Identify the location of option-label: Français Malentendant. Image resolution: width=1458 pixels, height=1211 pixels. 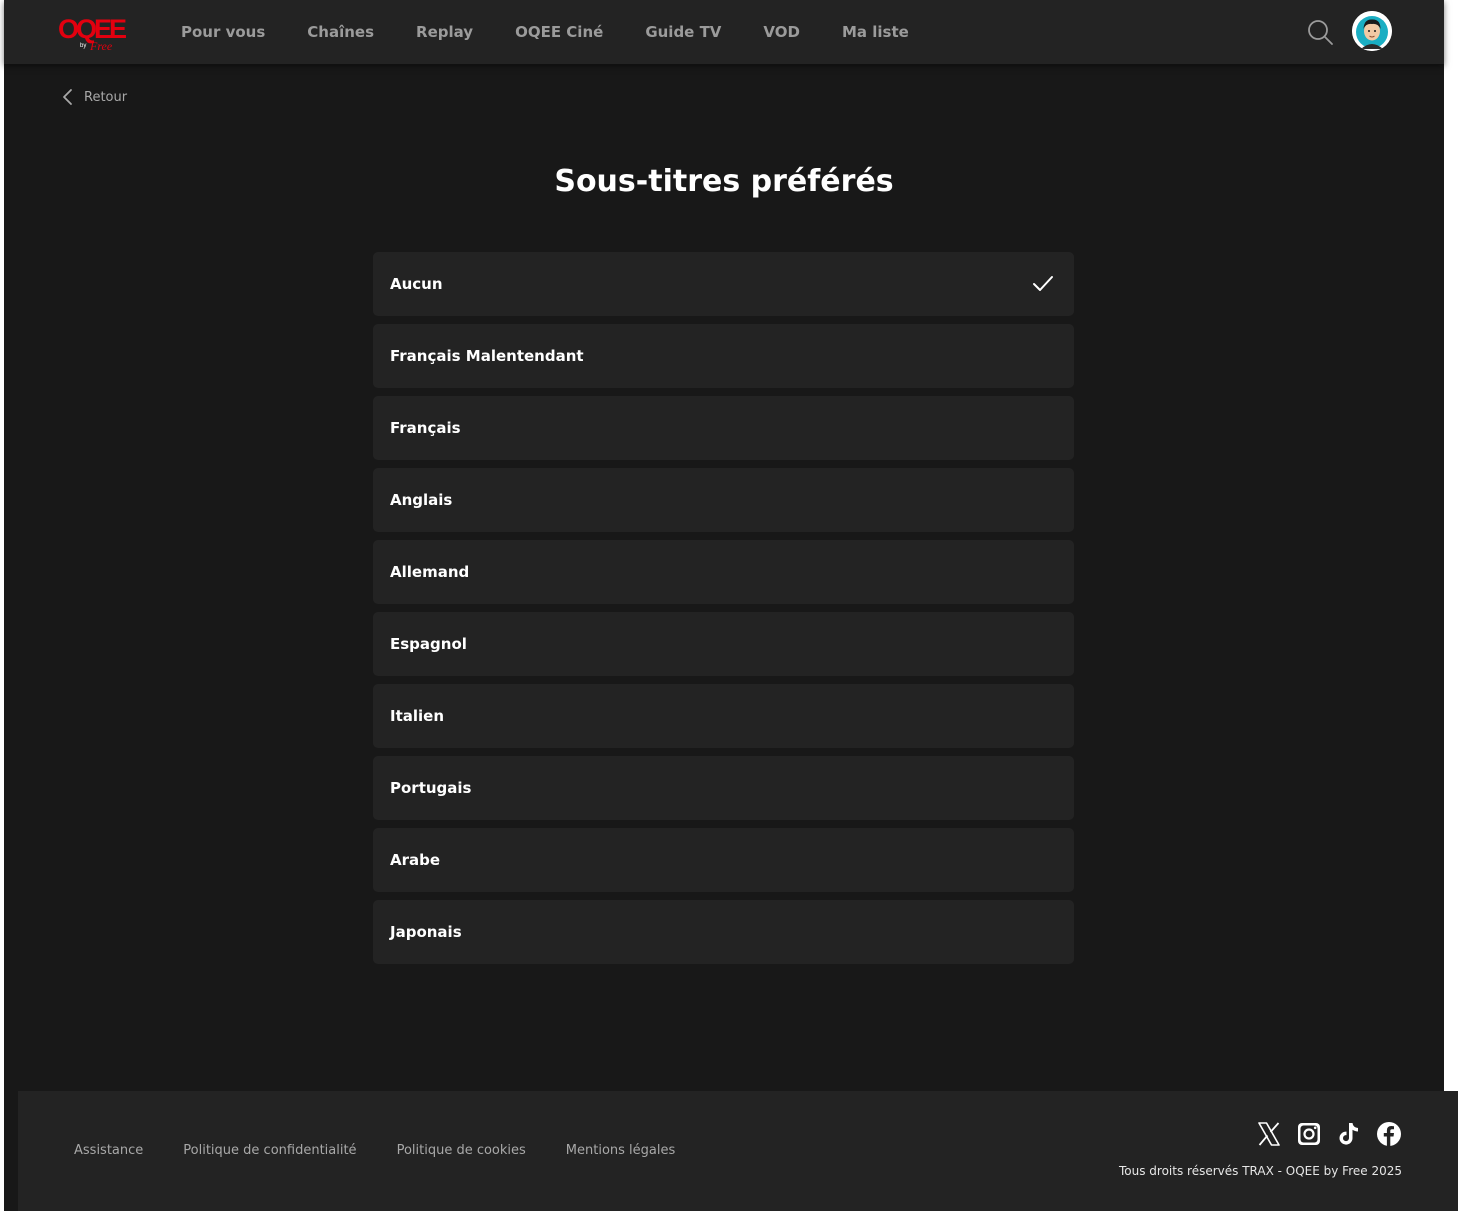
(487, 356).